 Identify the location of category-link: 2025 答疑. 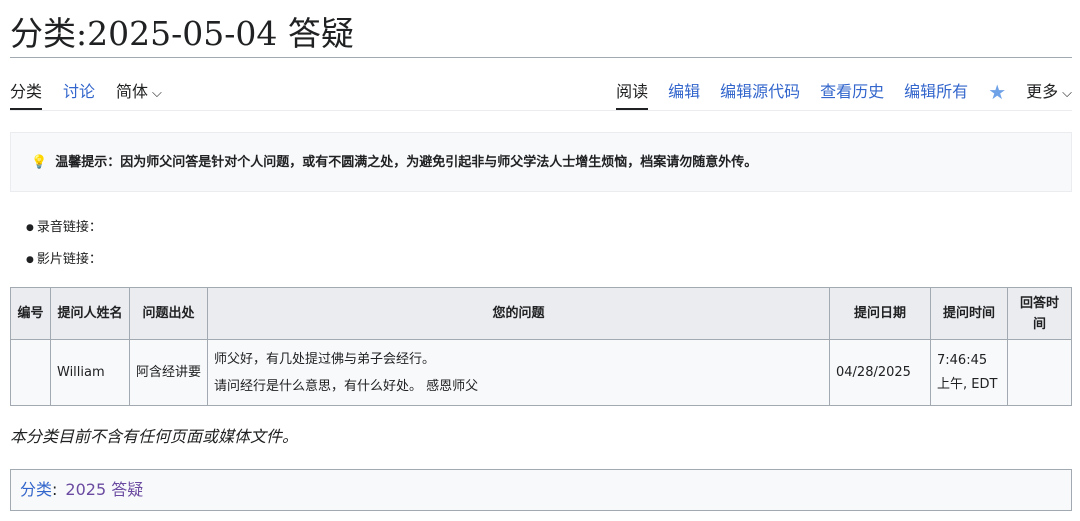
(104, 489).